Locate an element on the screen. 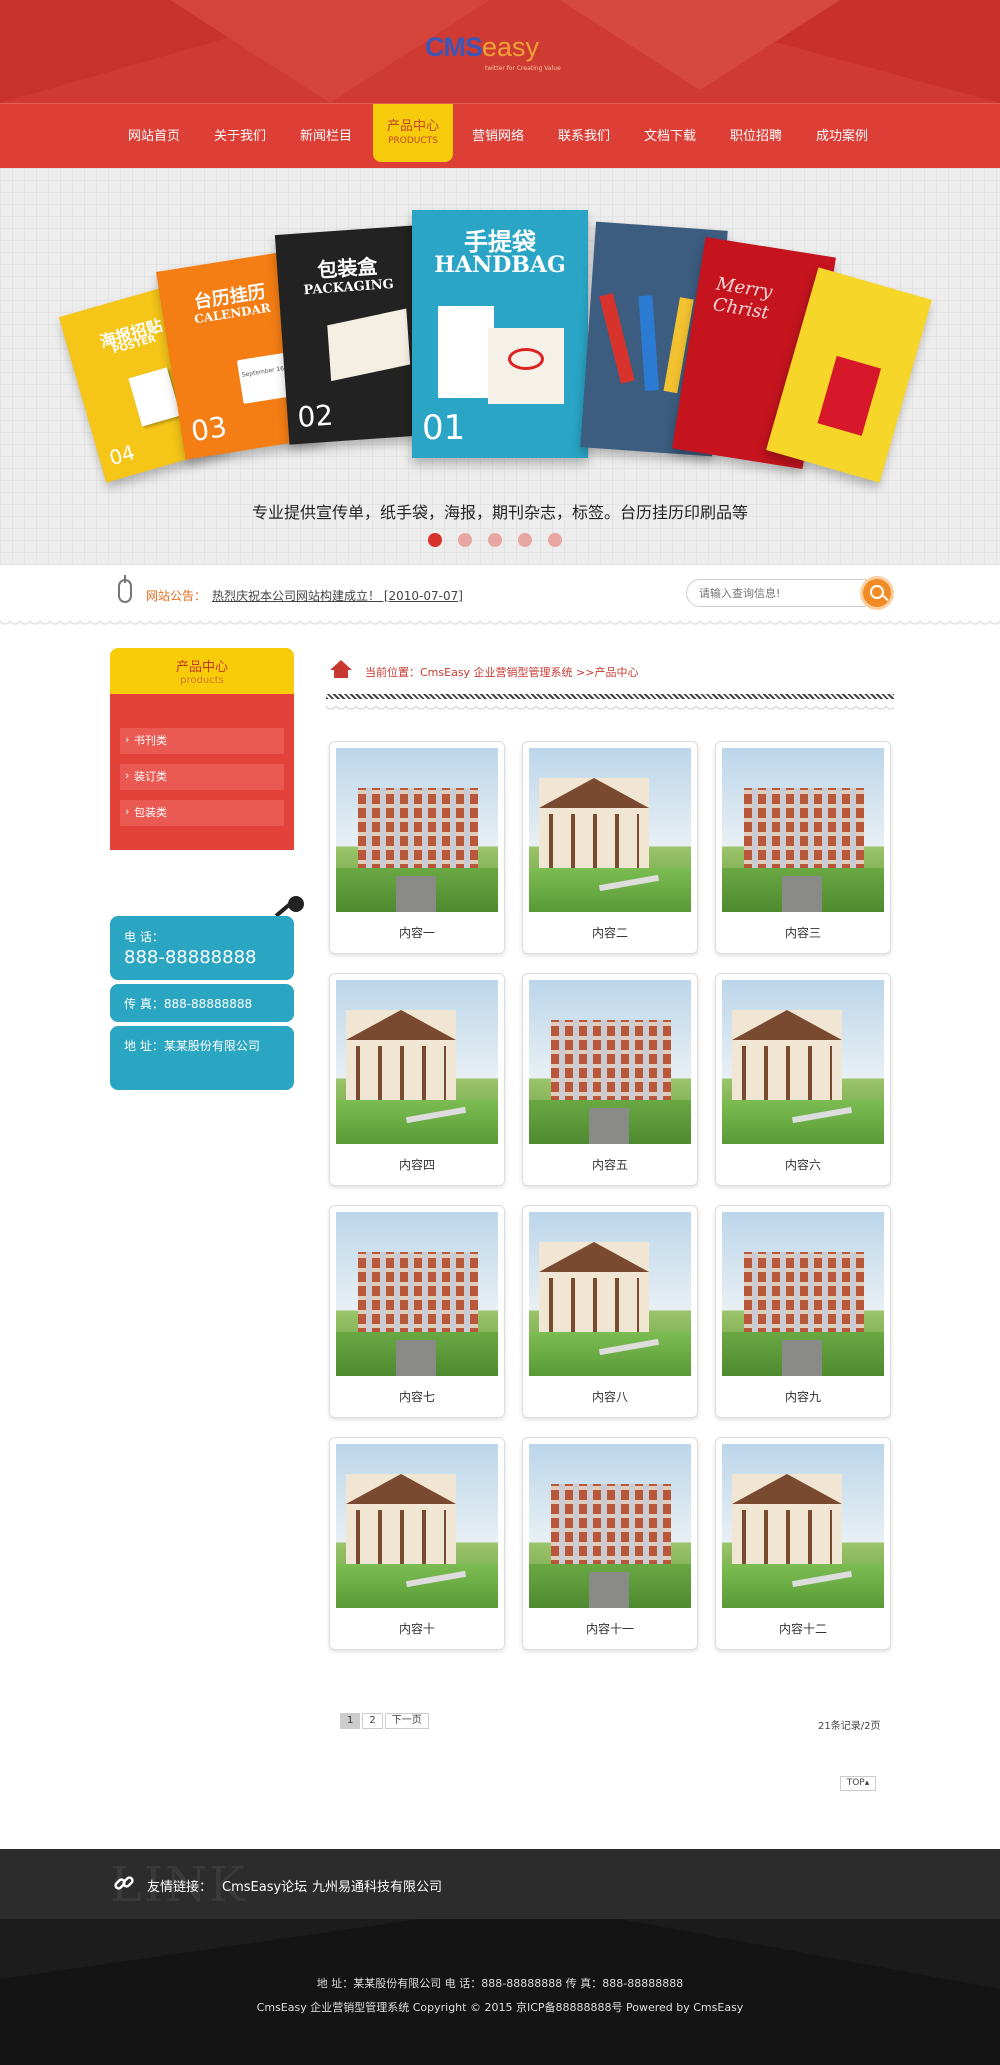 This screenshot has width=1000, height=2065. card-handbag-en: HANDBAG is located at coordinates (500, 265).